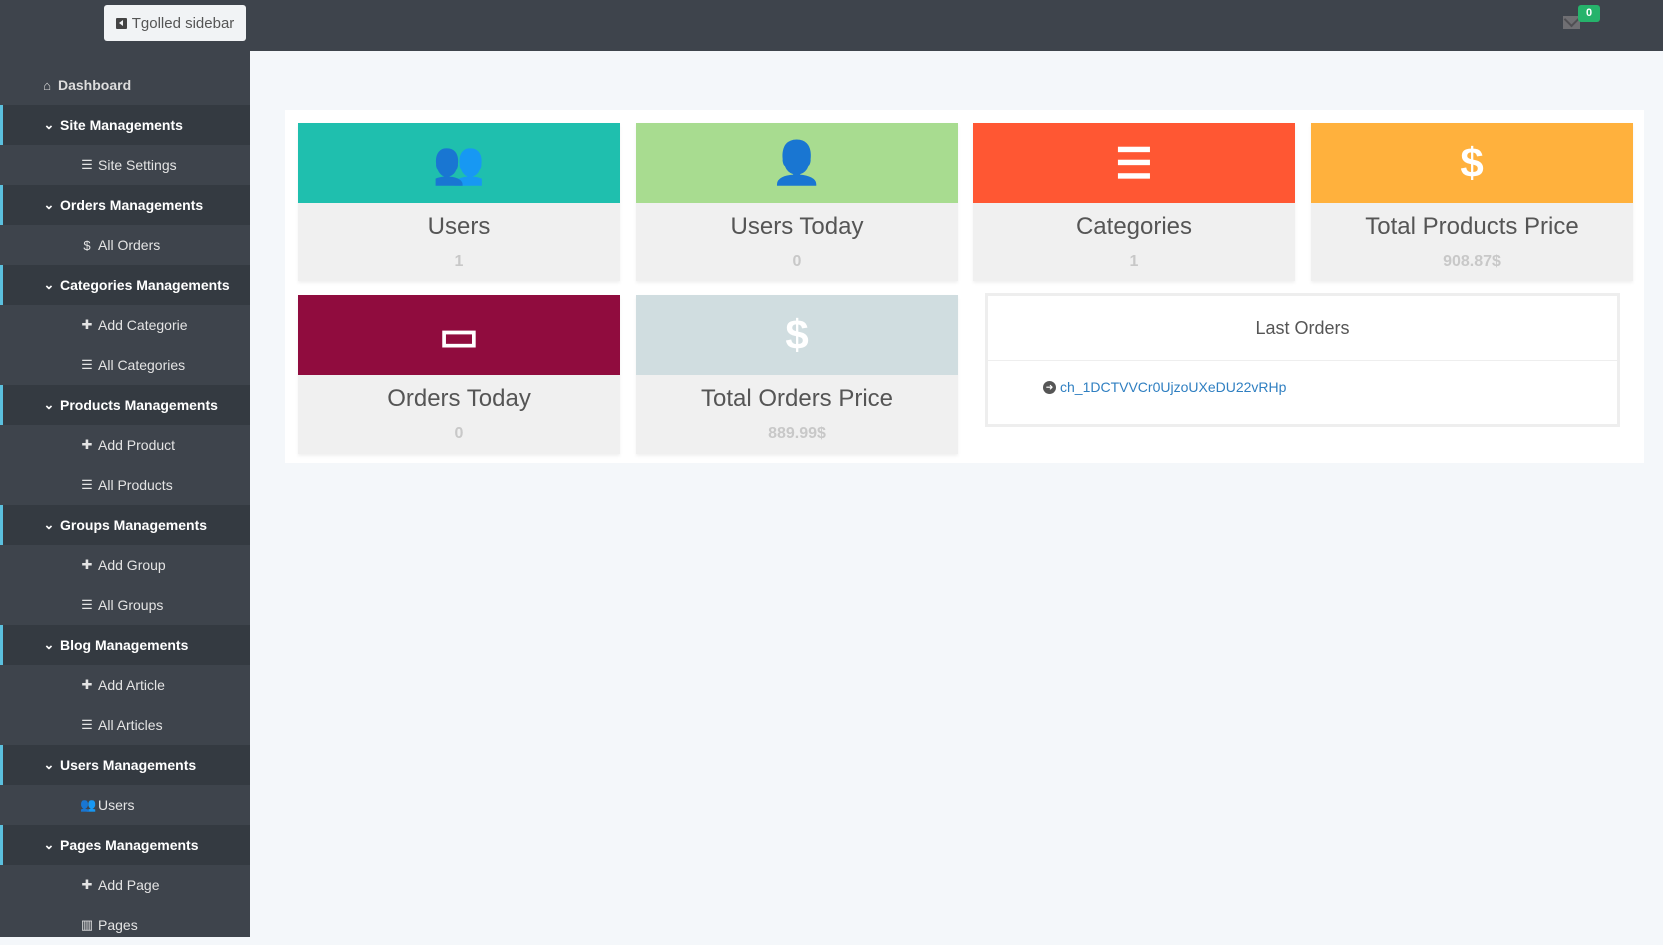 Image resolution: width=1663 pixels, height=945 pixels. I want to click on last-orders-title: Last Orders, so click(1302, 328).